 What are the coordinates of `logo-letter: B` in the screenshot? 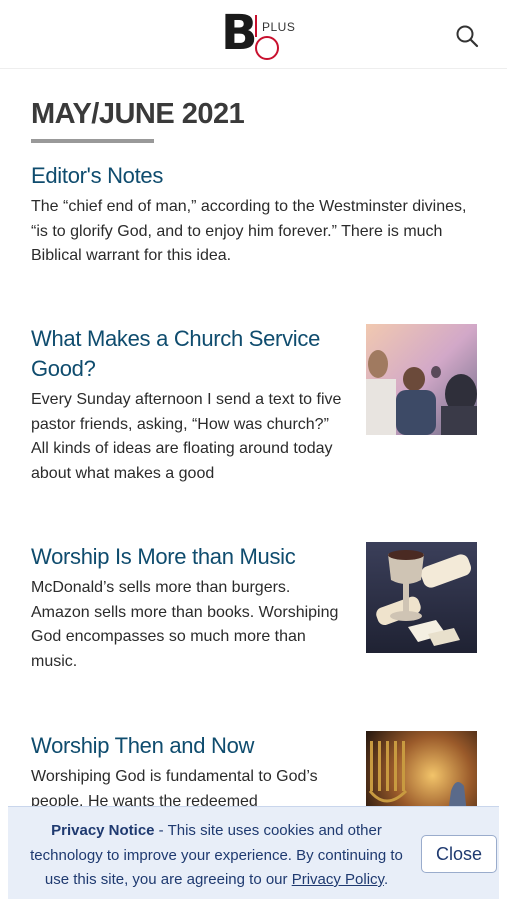 It's located at (239, 33).